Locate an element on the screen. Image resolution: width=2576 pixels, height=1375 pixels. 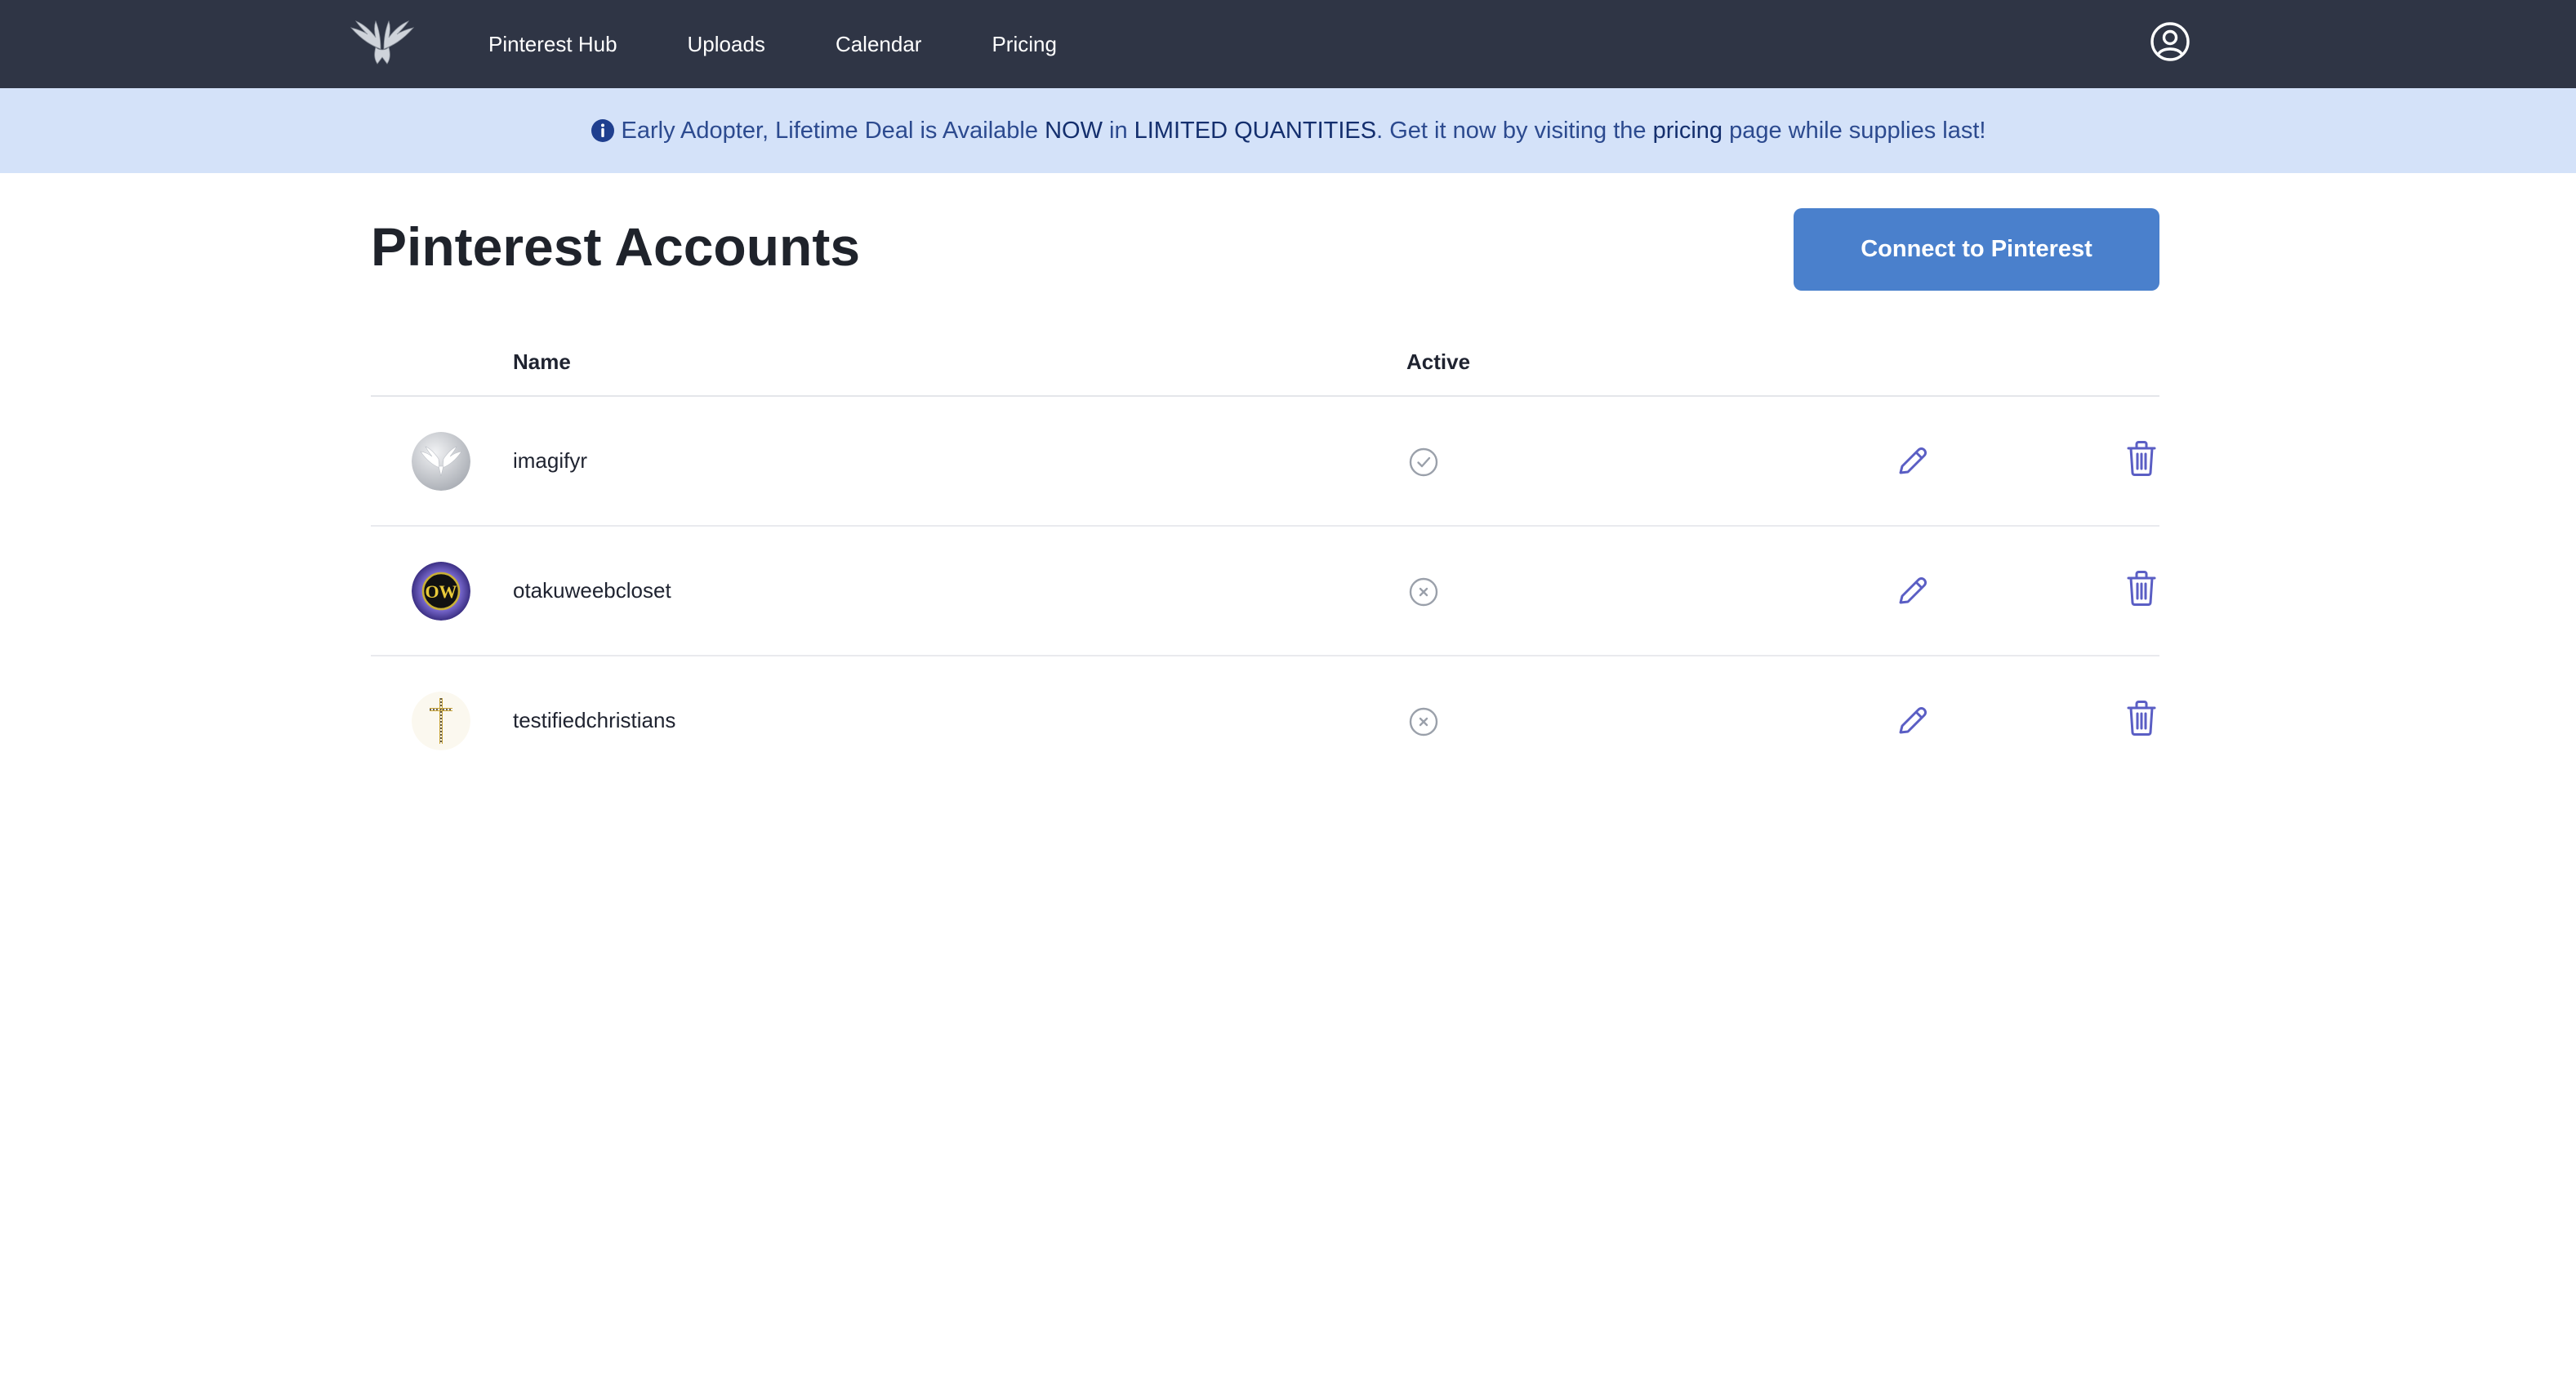
svg-text: OW is located at coordinates (441, 591).